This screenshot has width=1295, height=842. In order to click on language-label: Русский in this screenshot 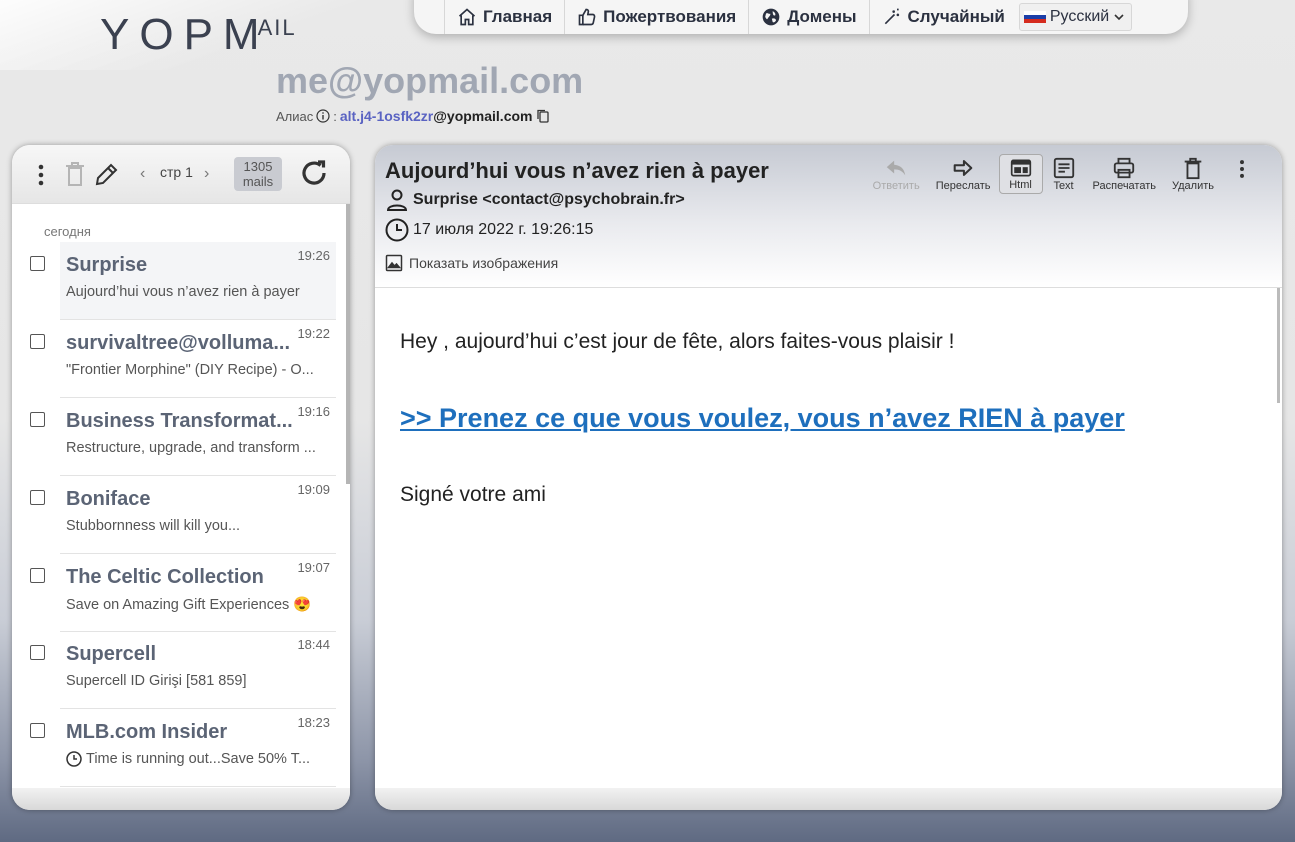, I will do `click(1079, 16)`.